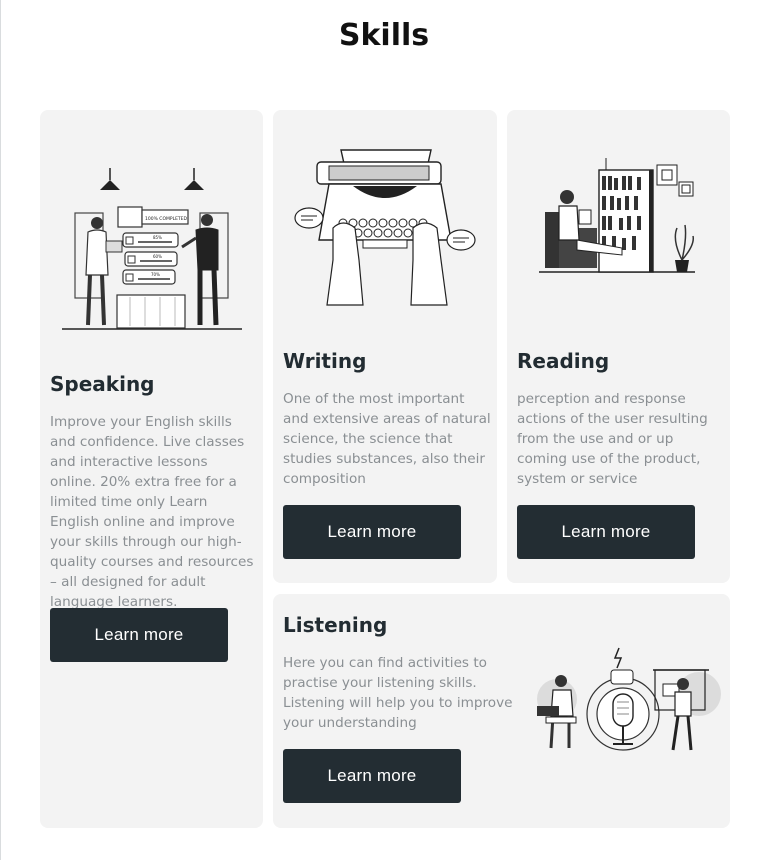 The width and height of the screenshot is (768, 860). I want to click on writing-learn-more-button: Learn more, so click(372, 532).